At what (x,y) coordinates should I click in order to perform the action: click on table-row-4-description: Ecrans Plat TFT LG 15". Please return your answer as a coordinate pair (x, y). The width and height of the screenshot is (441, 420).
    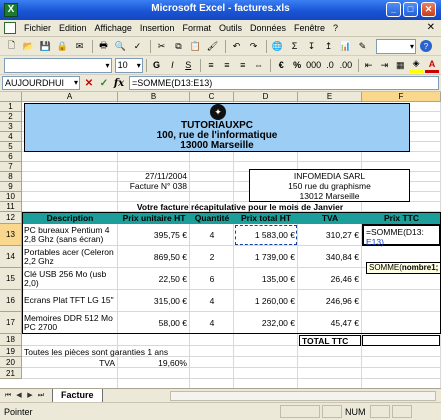
    Looking at the image, I should click on (70, 301).